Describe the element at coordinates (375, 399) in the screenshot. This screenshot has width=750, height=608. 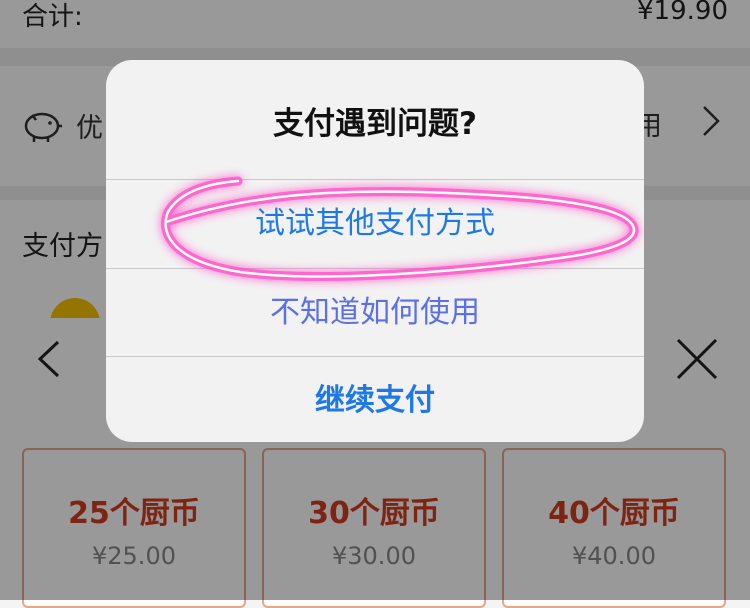
I see `continue-payment-button: 继续支付` at that location.